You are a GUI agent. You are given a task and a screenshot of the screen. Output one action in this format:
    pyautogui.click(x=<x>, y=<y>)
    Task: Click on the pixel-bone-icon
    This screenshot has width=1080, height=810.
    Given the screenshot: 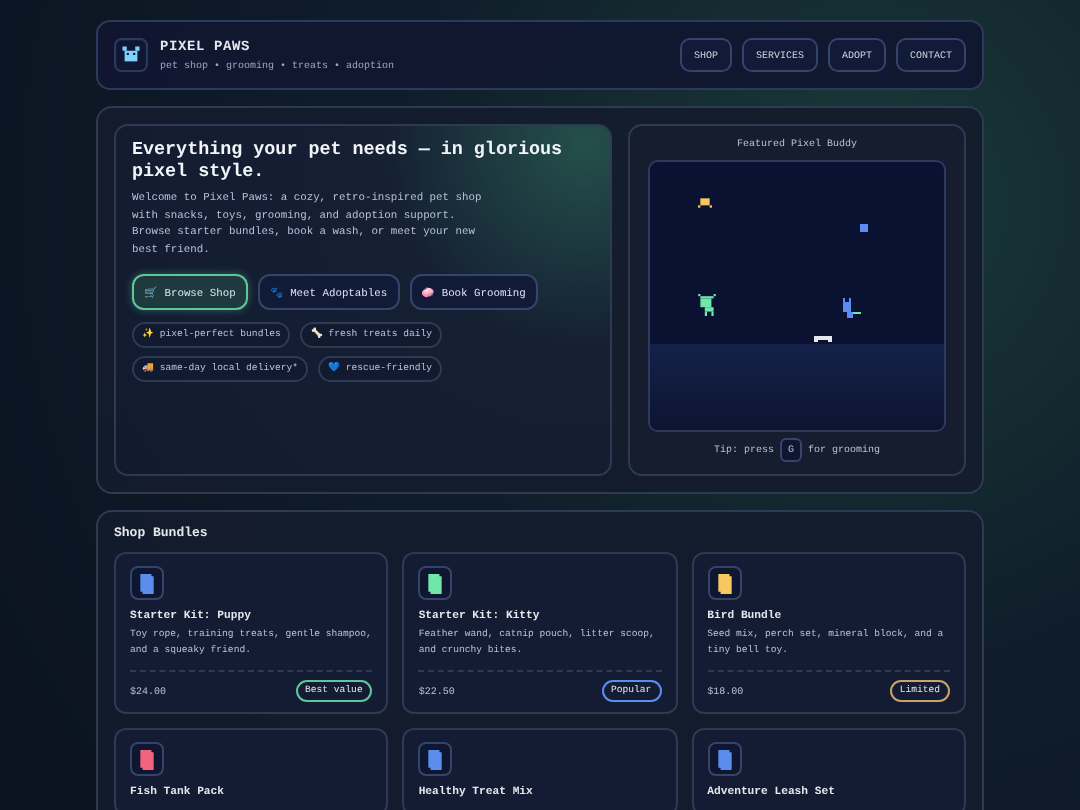 What is the action you would take?
    pyautogui.click(x=823, y=339)
    